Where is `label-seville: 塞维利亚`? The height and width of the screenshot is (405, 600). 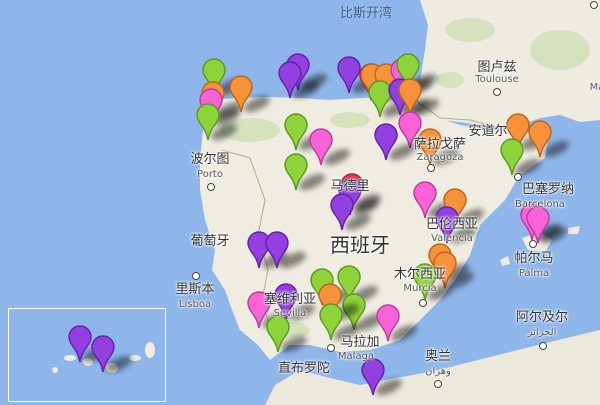 label-seville: 塞维利亚 is located at coordinates (290, 299).